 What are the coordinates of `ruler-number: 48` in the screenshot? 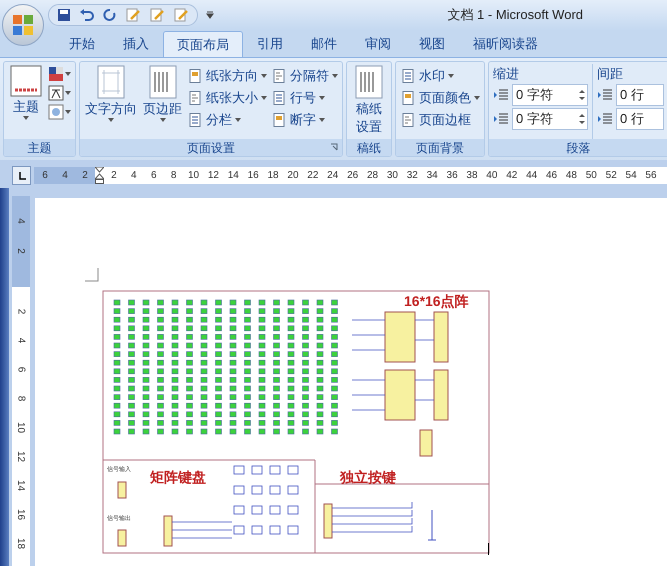 It's located at (571, 176).